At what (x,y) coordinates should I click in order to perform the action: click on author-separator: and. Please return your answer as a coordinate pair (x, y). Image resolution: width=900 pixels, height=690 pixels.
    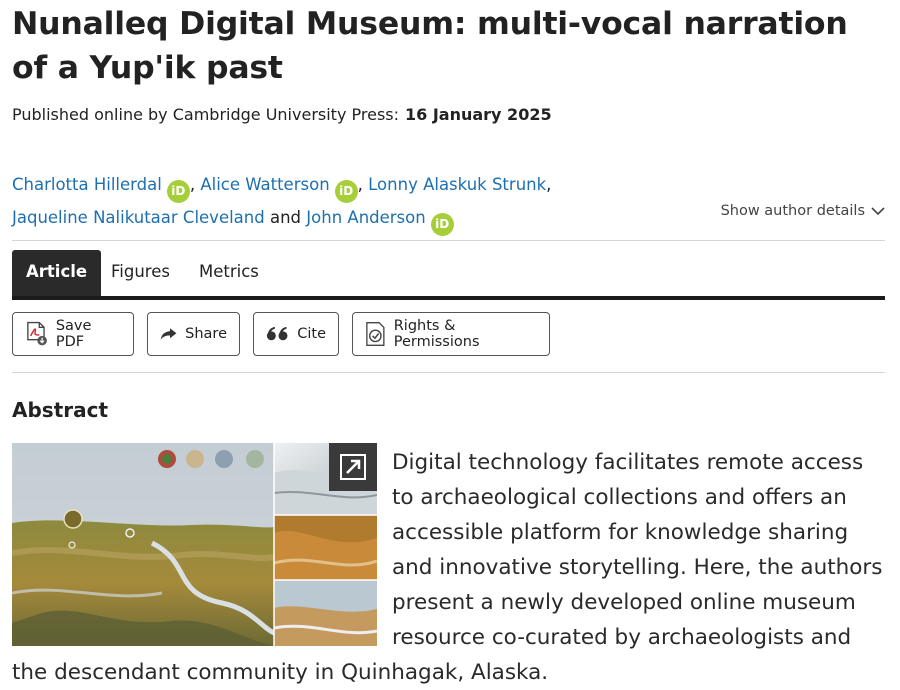
    Looking at the image, I should click on (285, 217).